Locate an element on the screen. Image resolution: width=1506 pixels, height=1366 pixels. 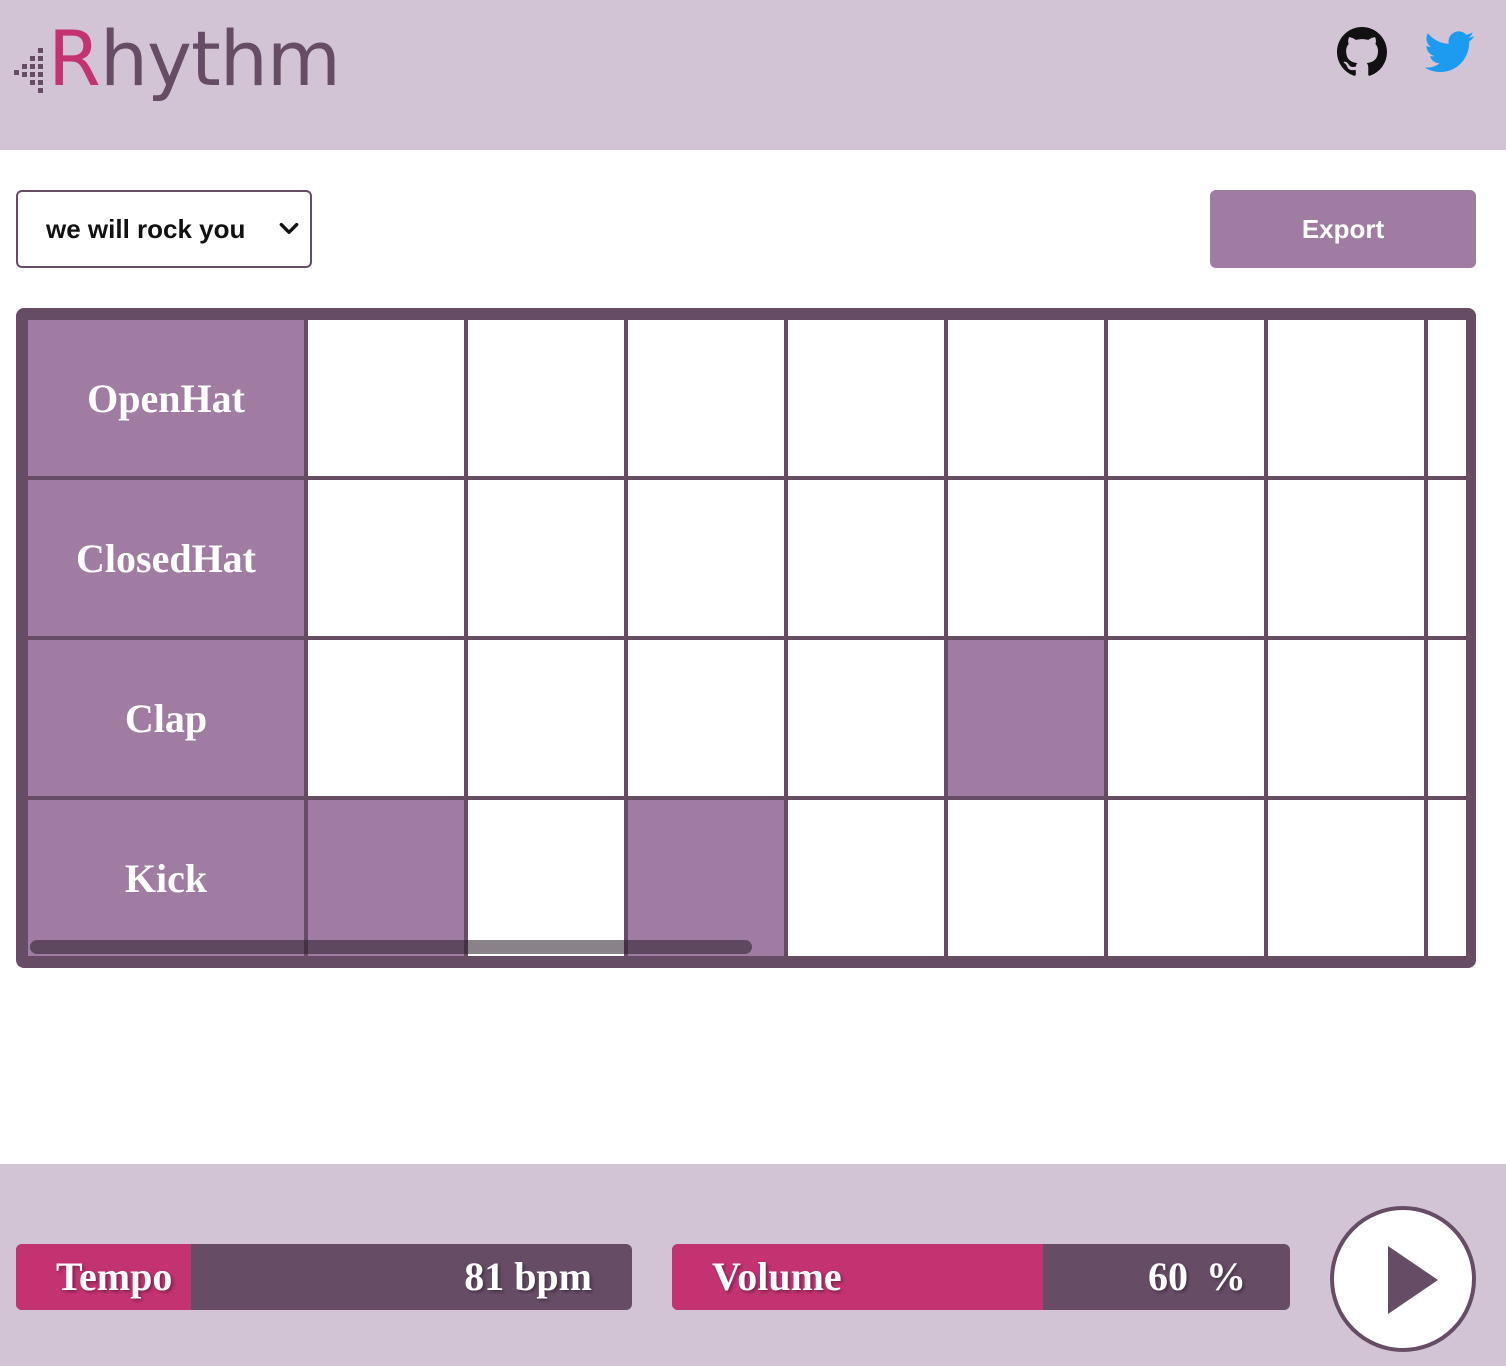
play-button is located at coordinates (1403, 1279).